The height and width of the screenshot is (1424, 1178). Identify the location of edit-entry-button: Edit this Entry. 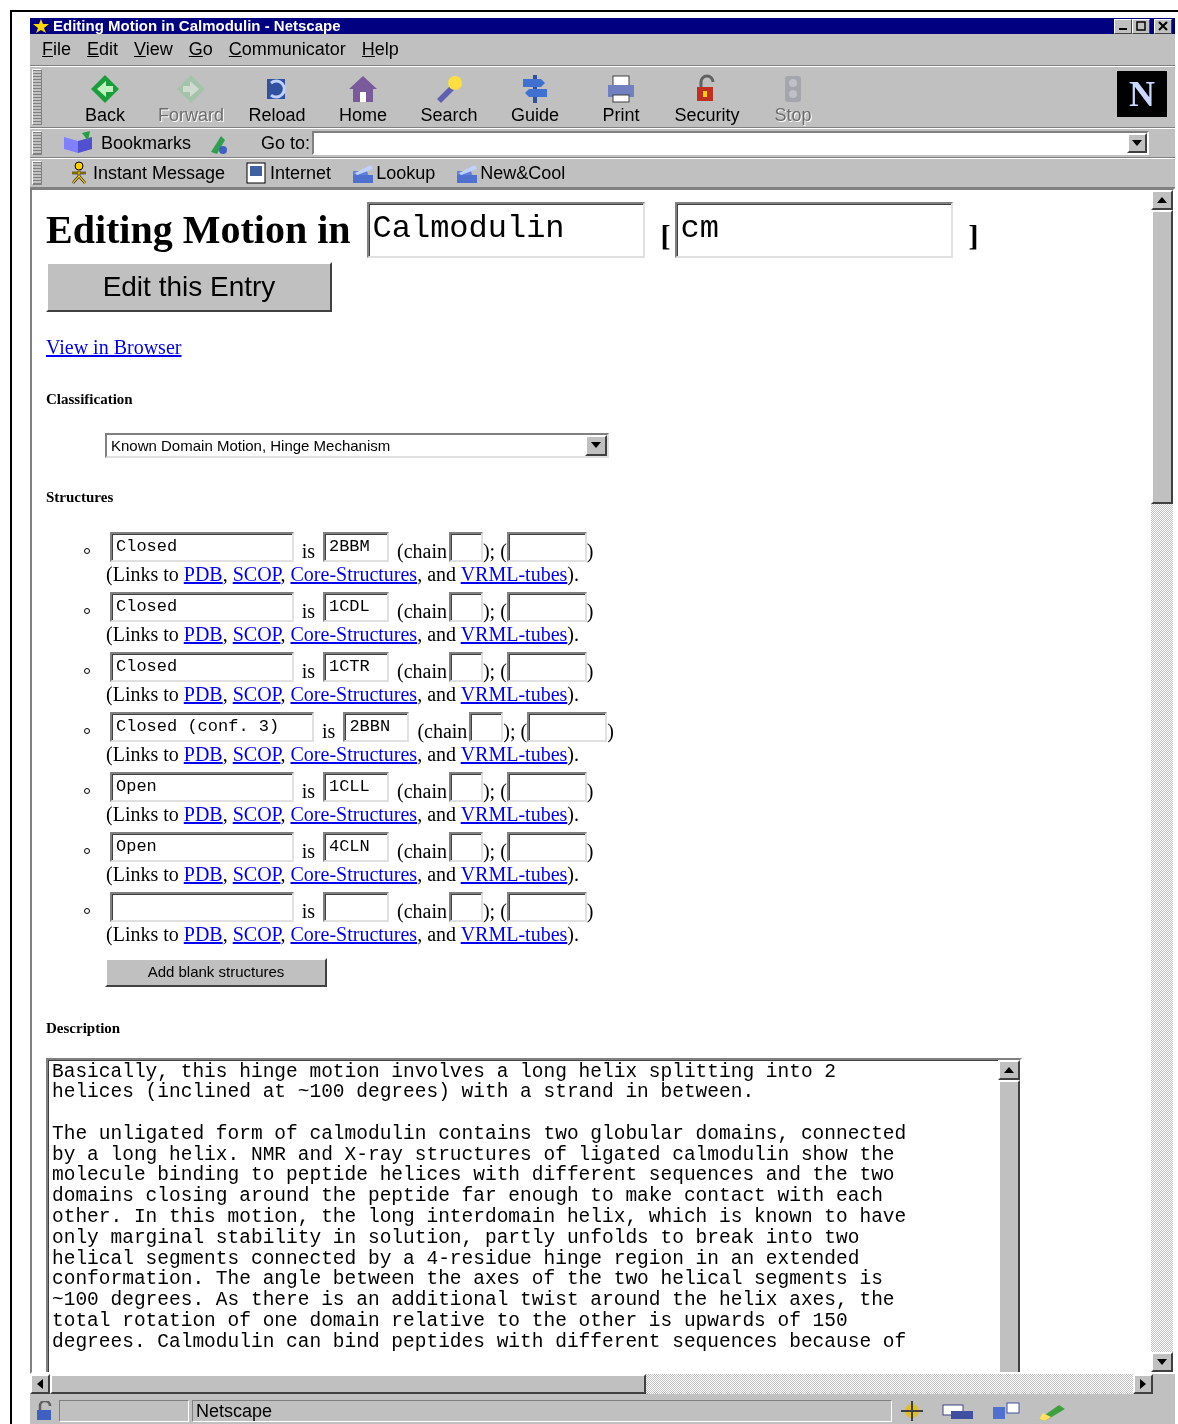
(189, 287).